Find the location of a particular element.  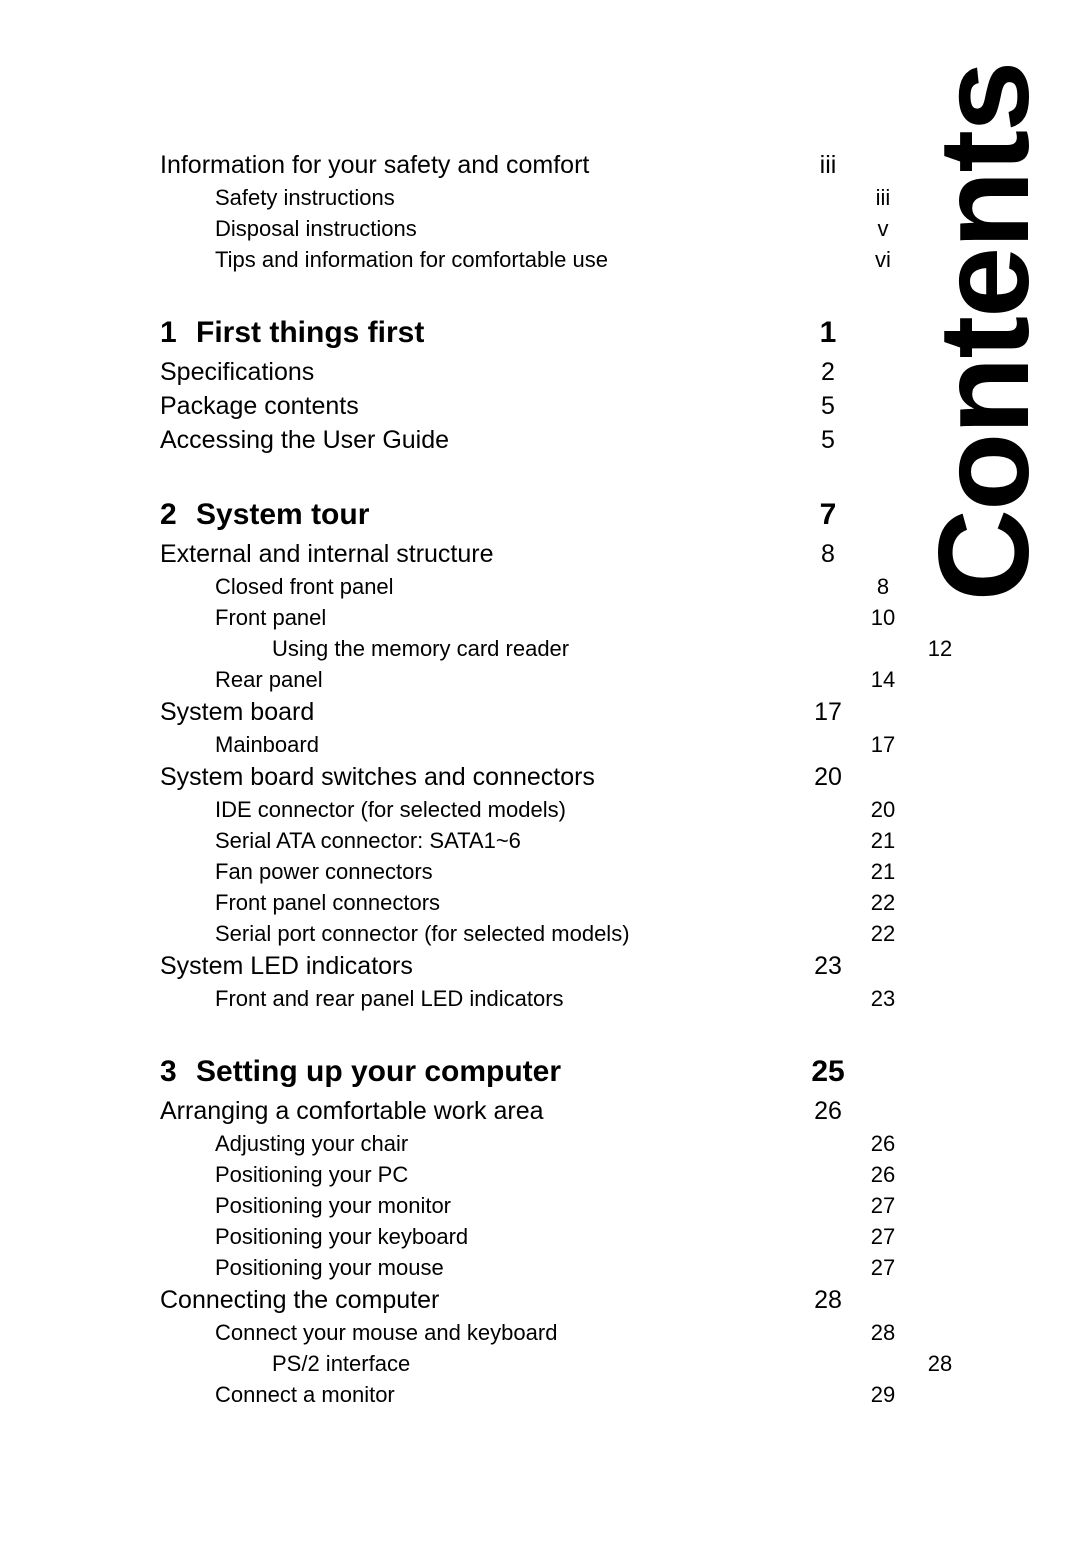

toc-entry-title: Front panel is located at coordinates (271, 617).